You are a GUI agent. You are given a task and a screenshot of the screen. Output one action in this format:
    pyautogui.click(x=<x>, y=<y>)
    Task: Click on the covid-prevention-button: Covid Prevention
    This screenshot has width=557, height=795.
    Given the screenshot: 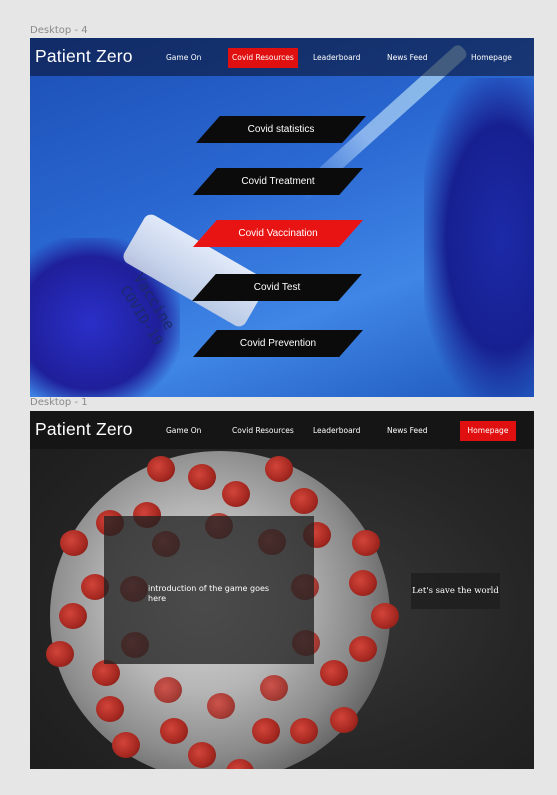 What is the action you would take?
    pyautogui.click(x=278, y=343)
    